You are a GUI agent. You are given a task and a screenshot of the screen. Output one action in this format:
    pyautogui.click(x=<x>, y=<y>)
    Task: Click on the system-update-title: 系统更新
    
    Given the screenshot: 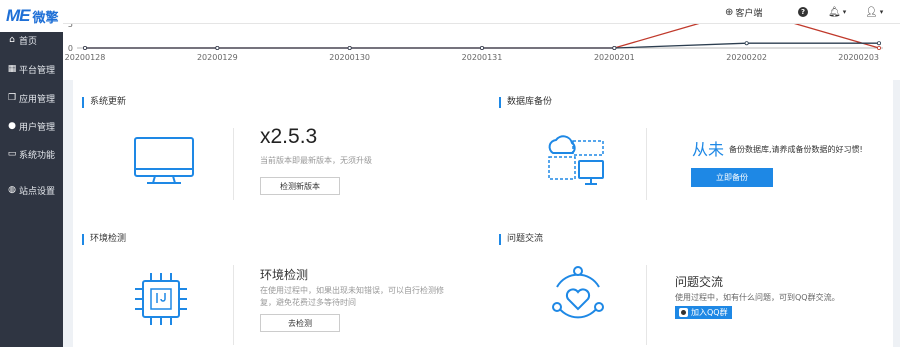 What is the action you would take?
    pyautogui.click(x=104, y=102)
    